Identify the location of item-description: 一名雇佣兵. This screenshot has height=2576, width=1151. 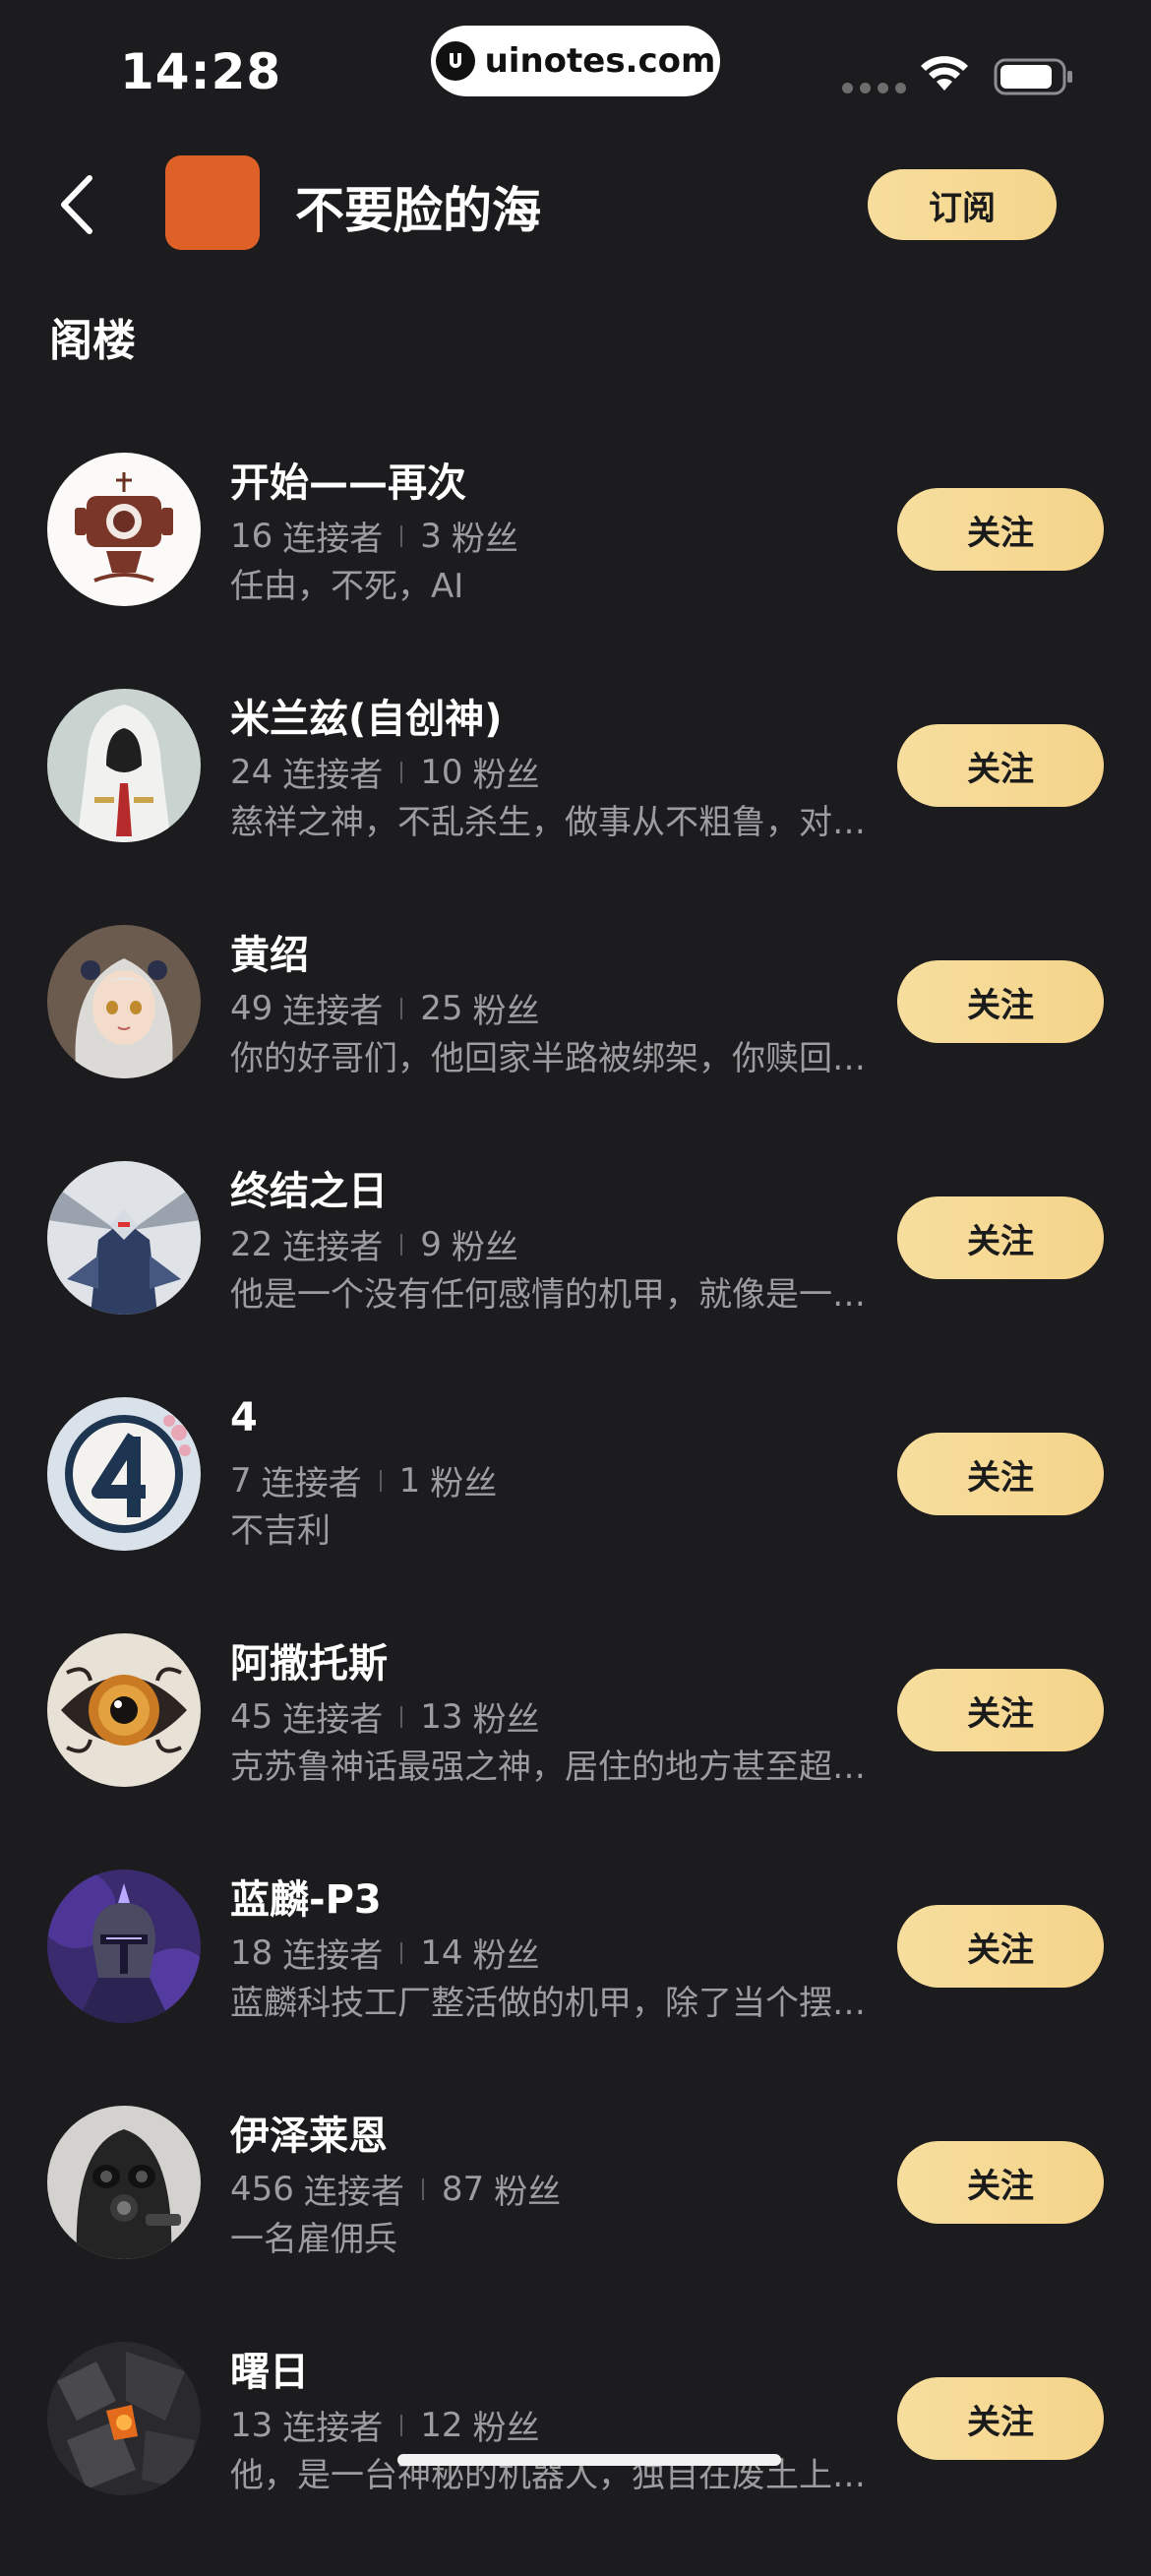
(313, 2239).